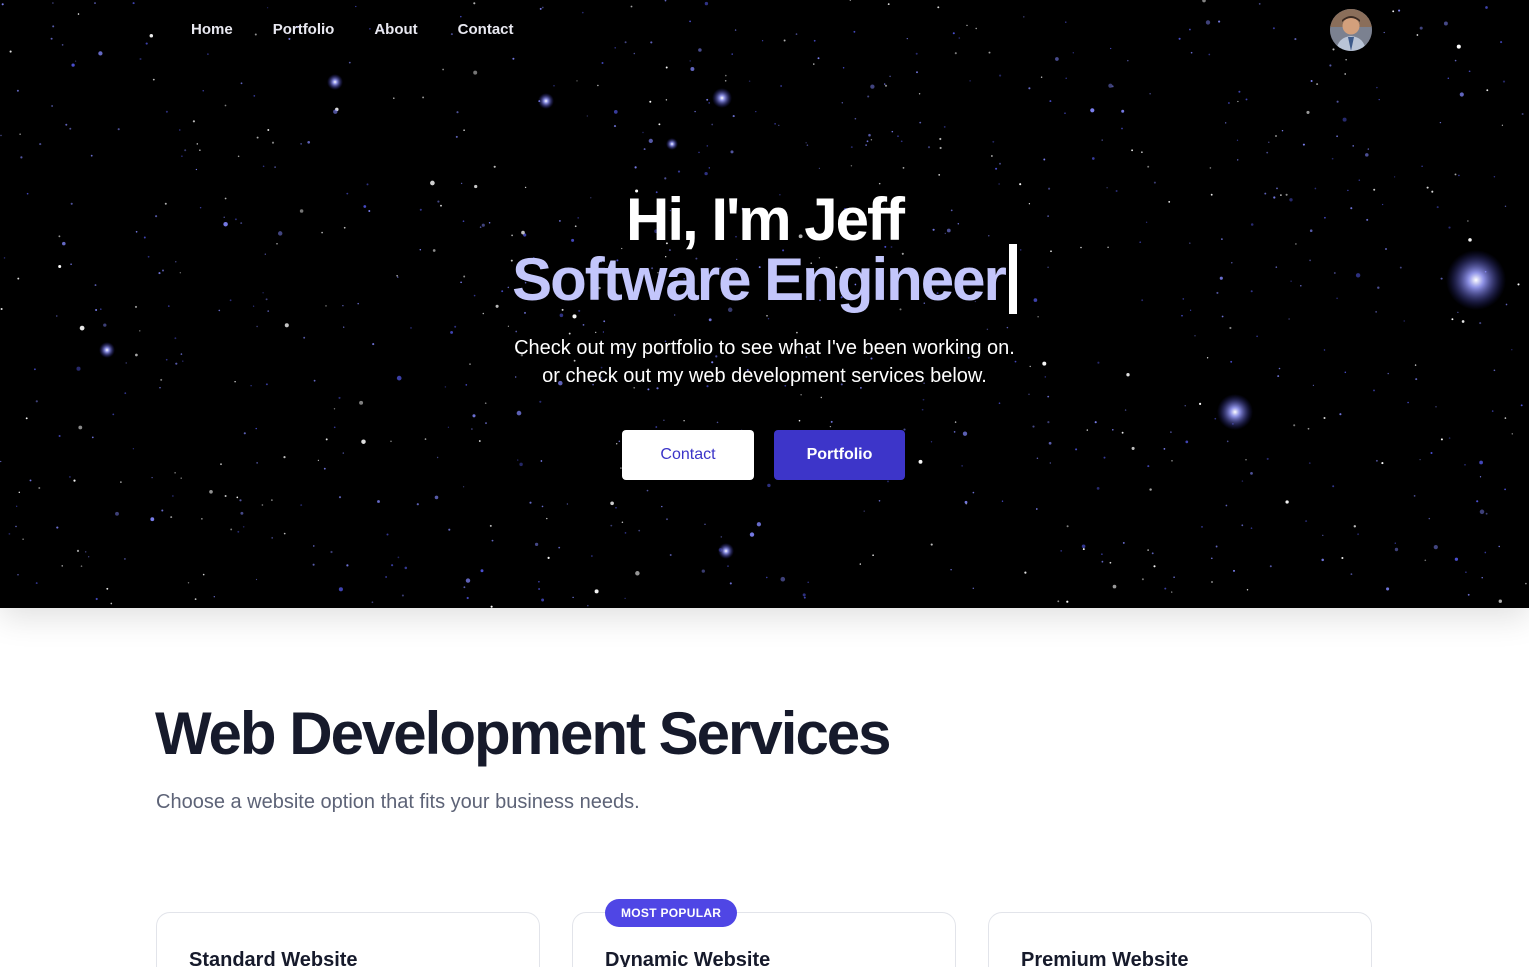 The width and height of the screenshot is (1529, 967). I want to click on nav-link-about: About, so click(395, 30).